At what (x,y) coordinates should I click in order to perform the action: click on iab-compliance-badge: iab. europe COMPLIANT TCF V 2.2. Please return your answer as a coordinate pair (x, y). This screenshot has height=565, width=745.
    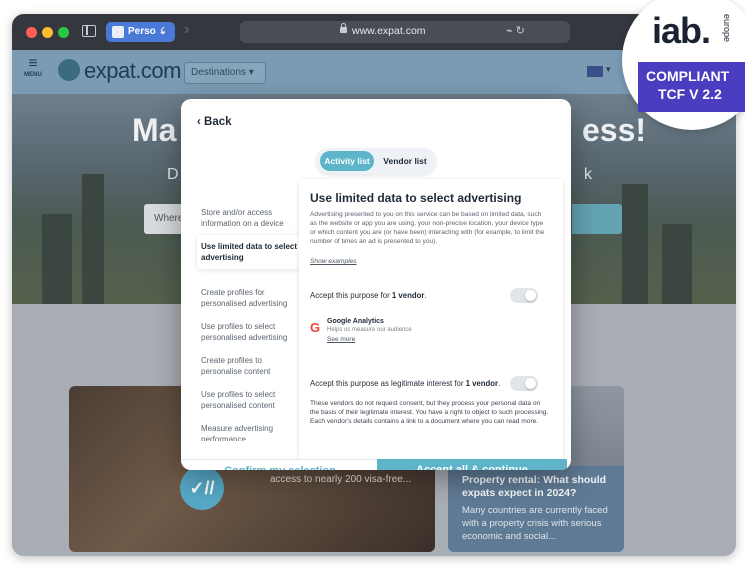
    Looking at the image, I should click on (683, 65).